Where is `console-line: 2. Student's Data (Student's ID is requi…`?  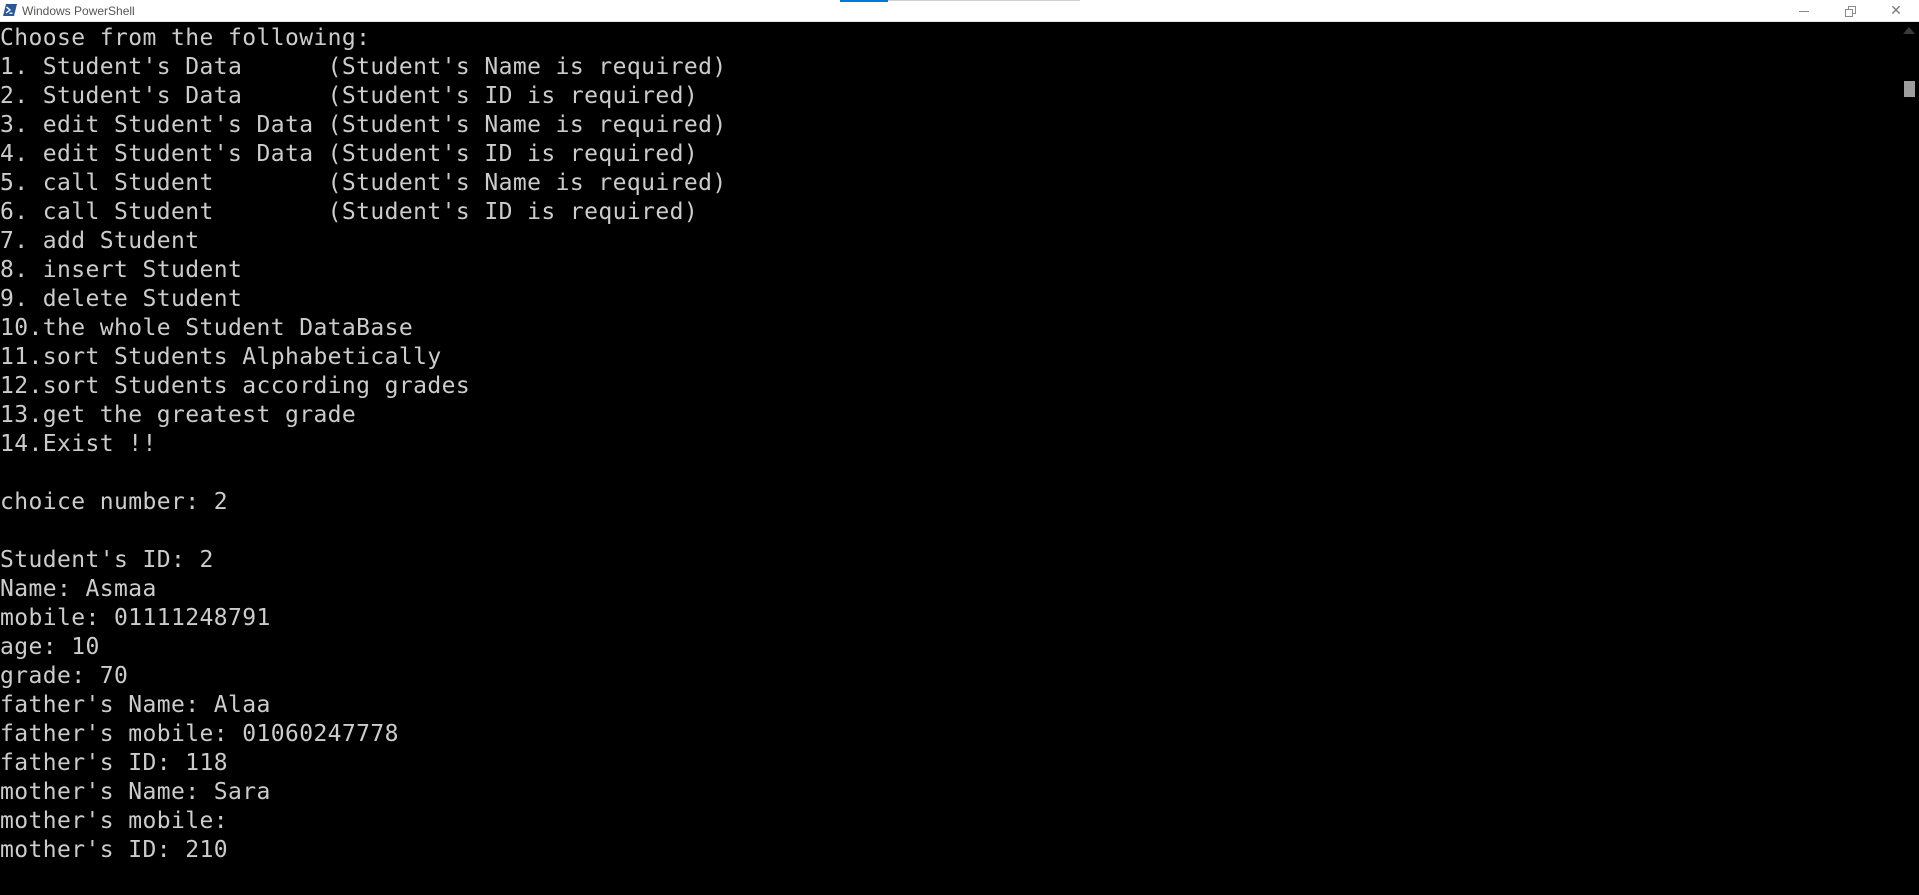 console-line: 2. Student's Data (Student's ID is requi… is located at coordinates (349, 96).